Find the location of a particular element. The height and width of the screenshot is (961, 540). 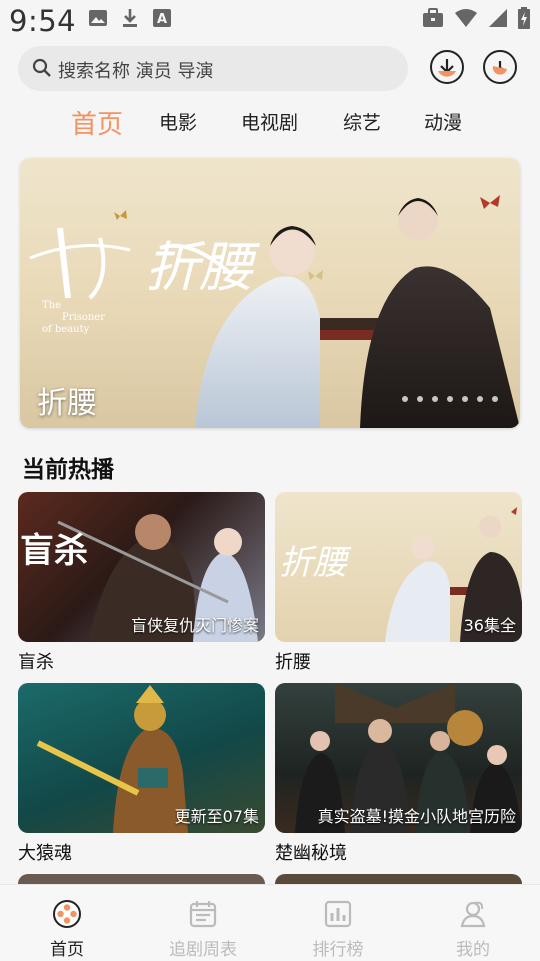

thumbnail-art-text: 盲杀 is located at coordinates (54, 551).